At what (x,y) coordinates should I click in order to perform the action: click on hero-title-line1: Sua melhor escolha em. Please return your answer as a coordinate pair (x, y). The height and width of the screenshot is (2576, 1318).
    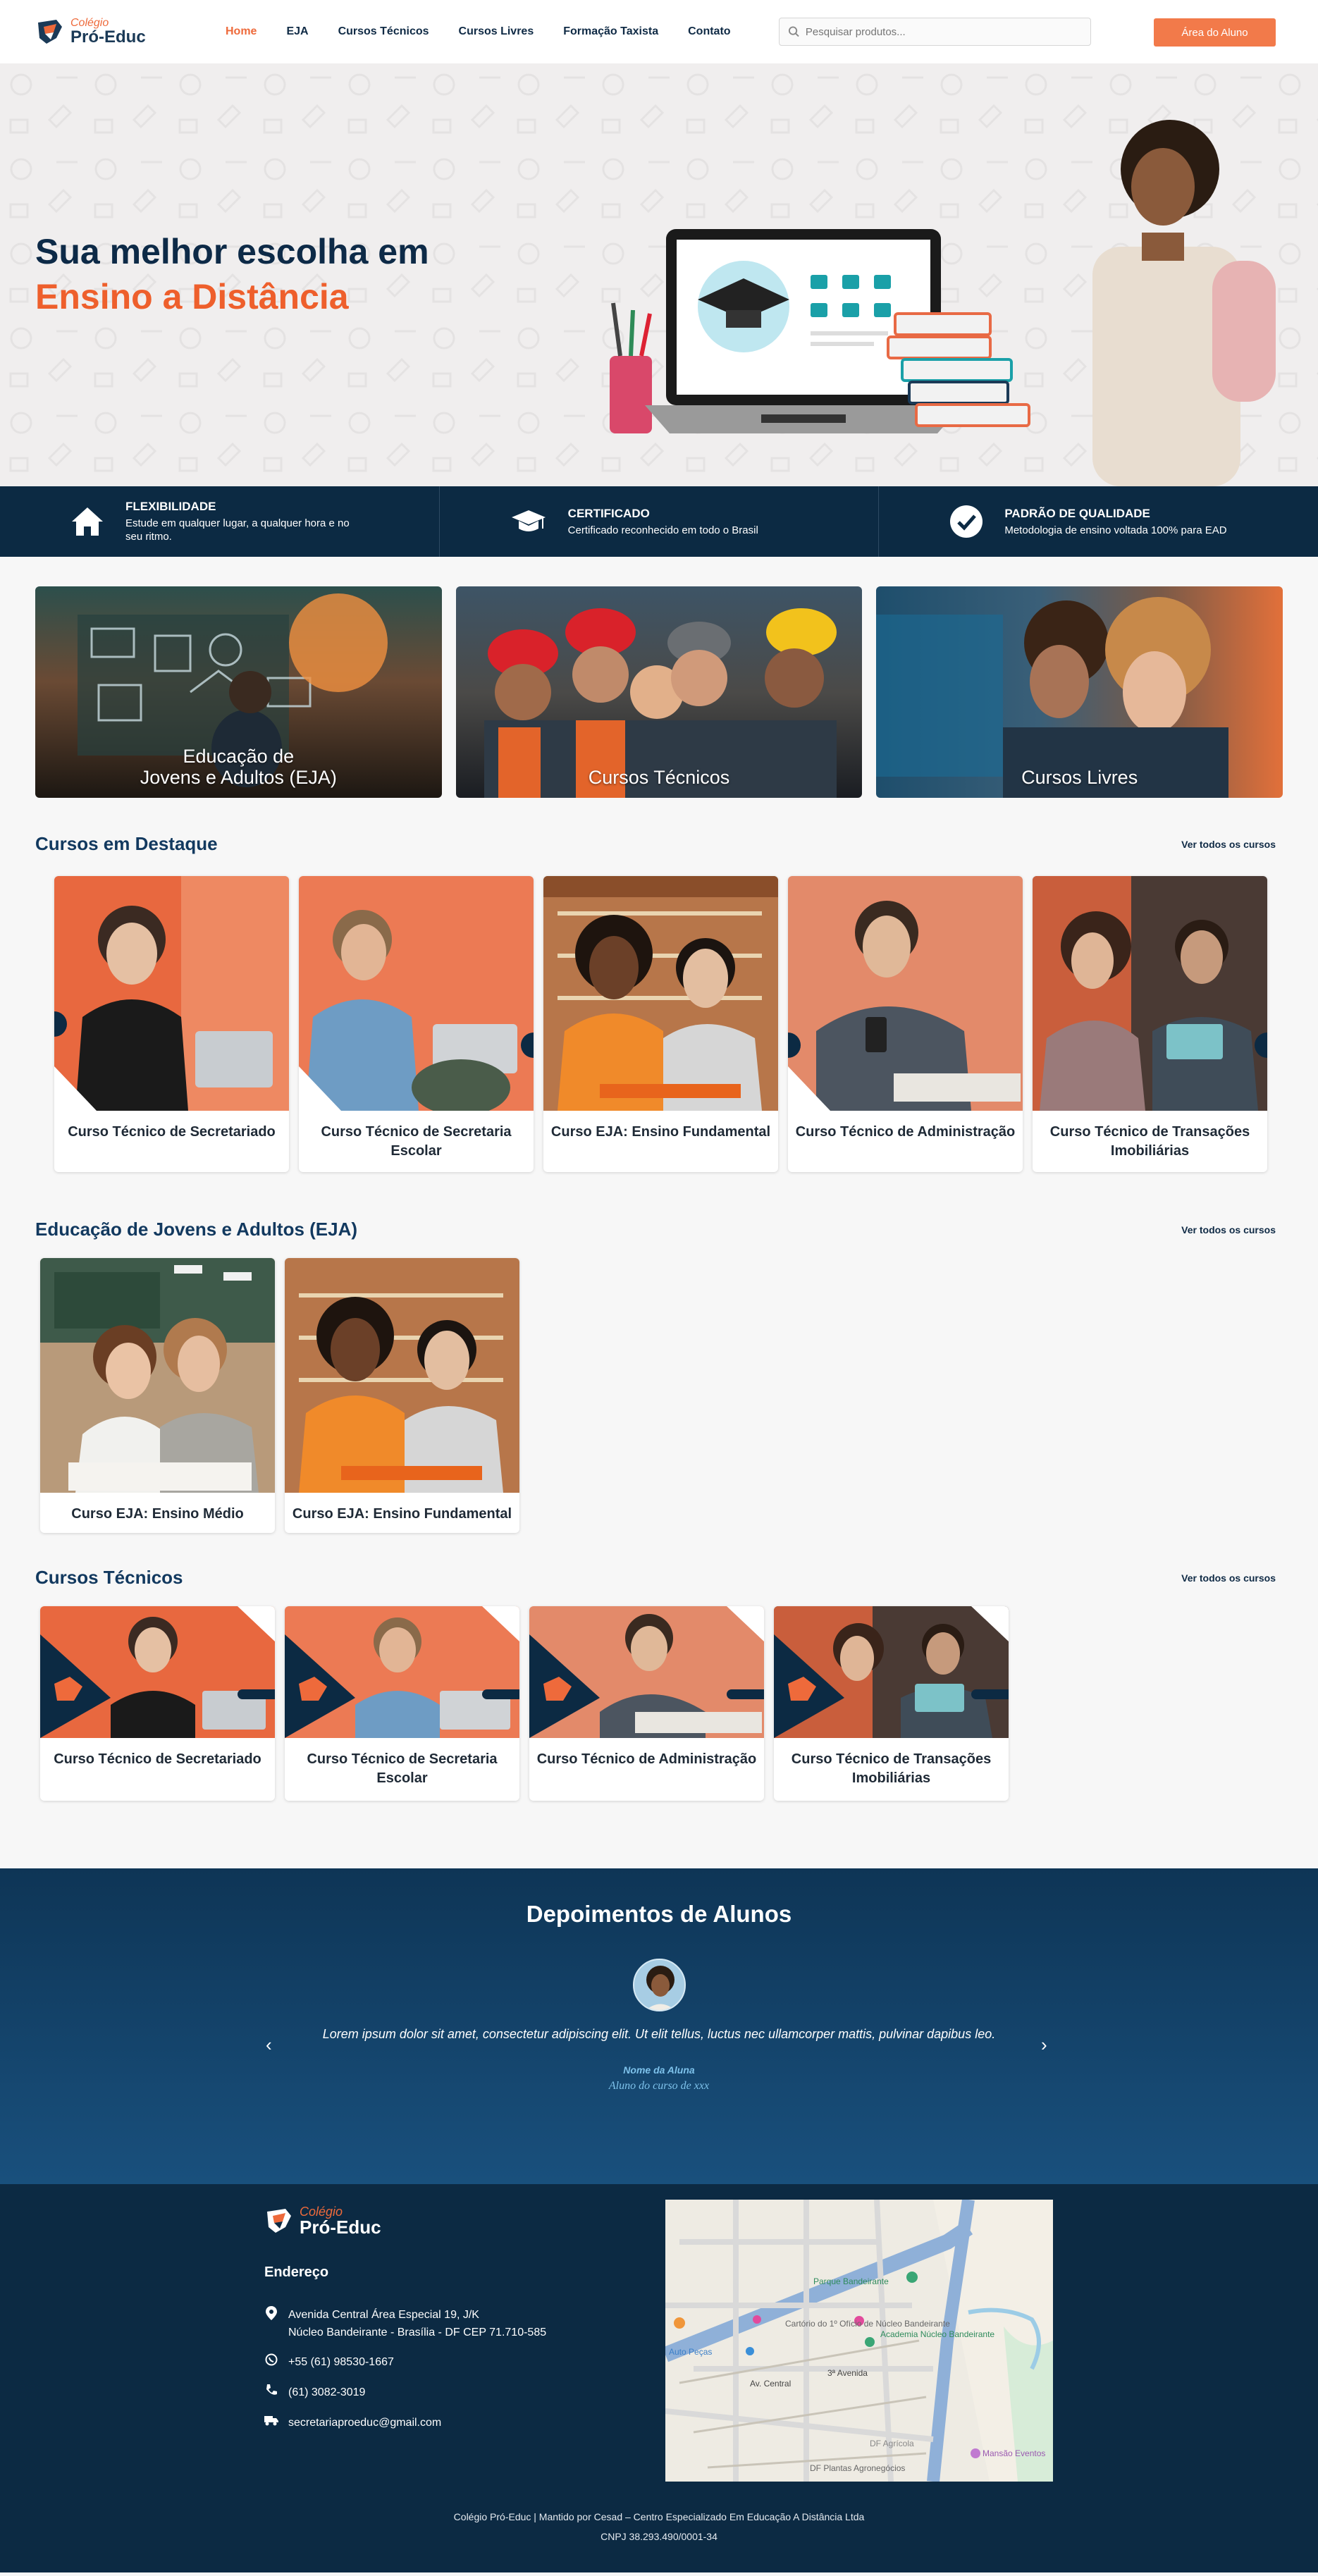
    Looking at the image, I should click on (232, 252).